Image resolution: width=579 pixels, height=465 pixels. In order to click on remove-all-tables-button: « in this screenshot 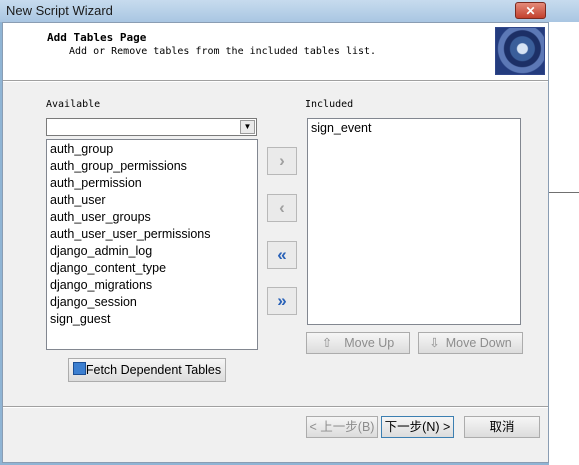, I will do `click(282, 255)`.